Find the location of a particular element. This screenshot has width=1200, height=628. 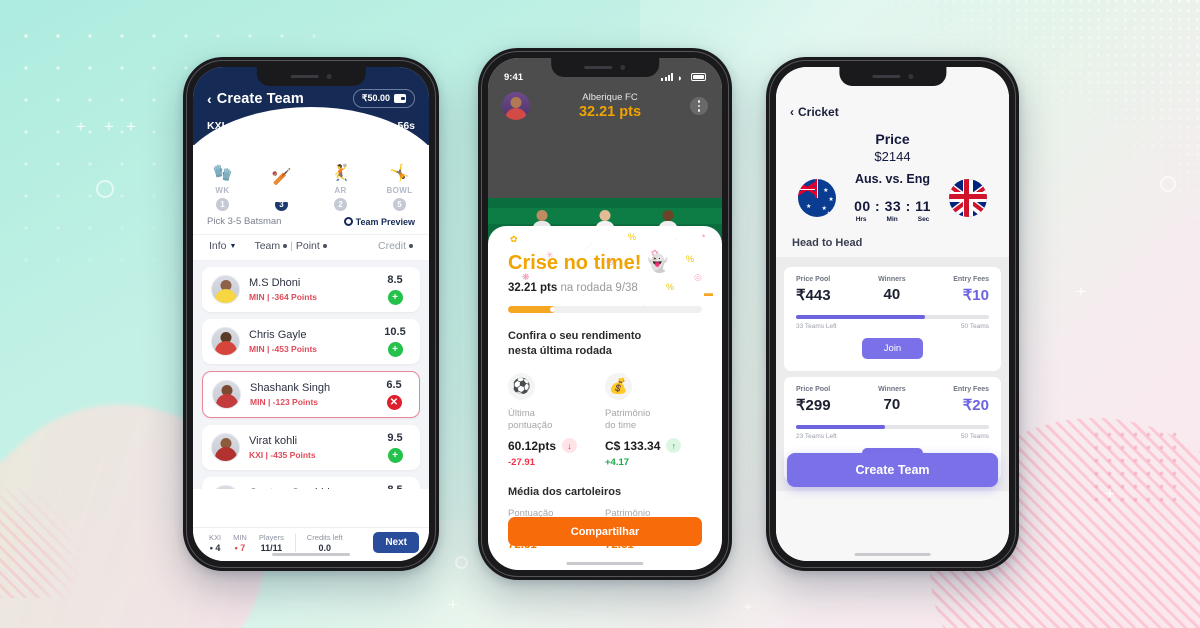

team-preview-button: Team Preview is located at coordinates (379, 221).